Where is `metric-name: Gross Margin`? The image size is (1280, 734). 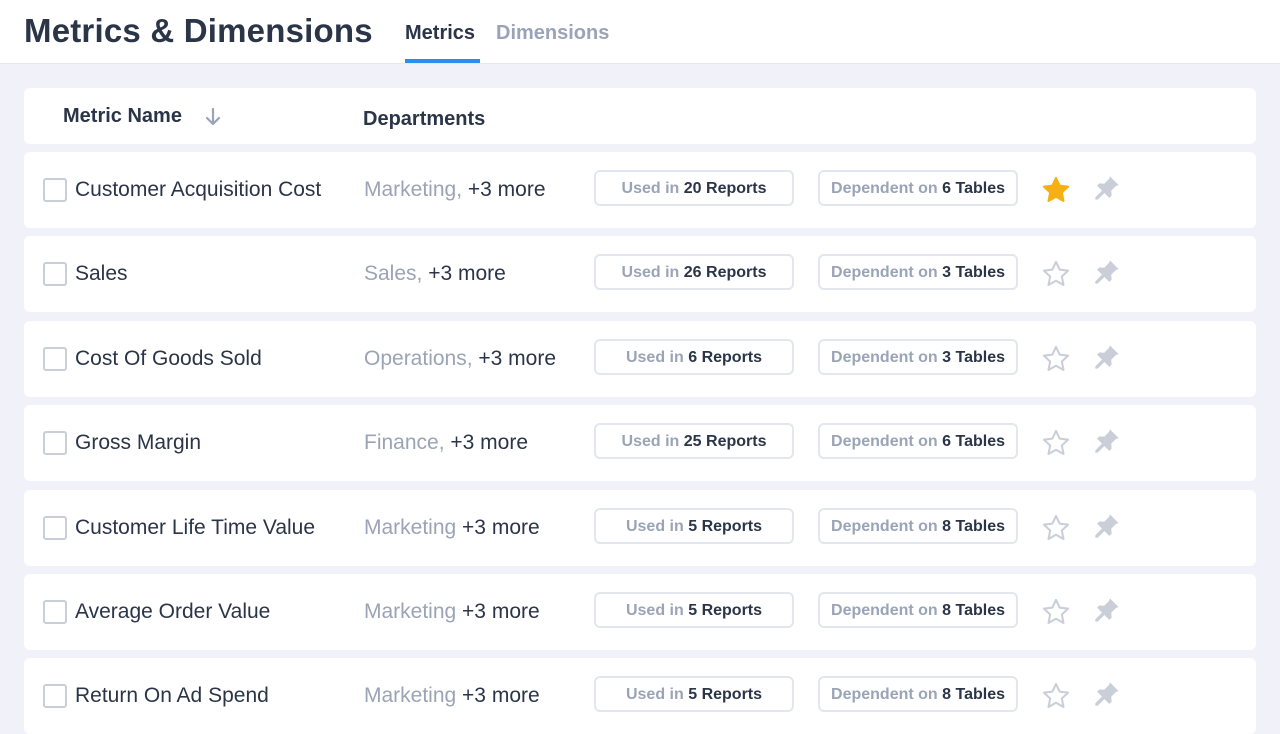
metric-name: Gross Margin is located at coordinates (138, 443).